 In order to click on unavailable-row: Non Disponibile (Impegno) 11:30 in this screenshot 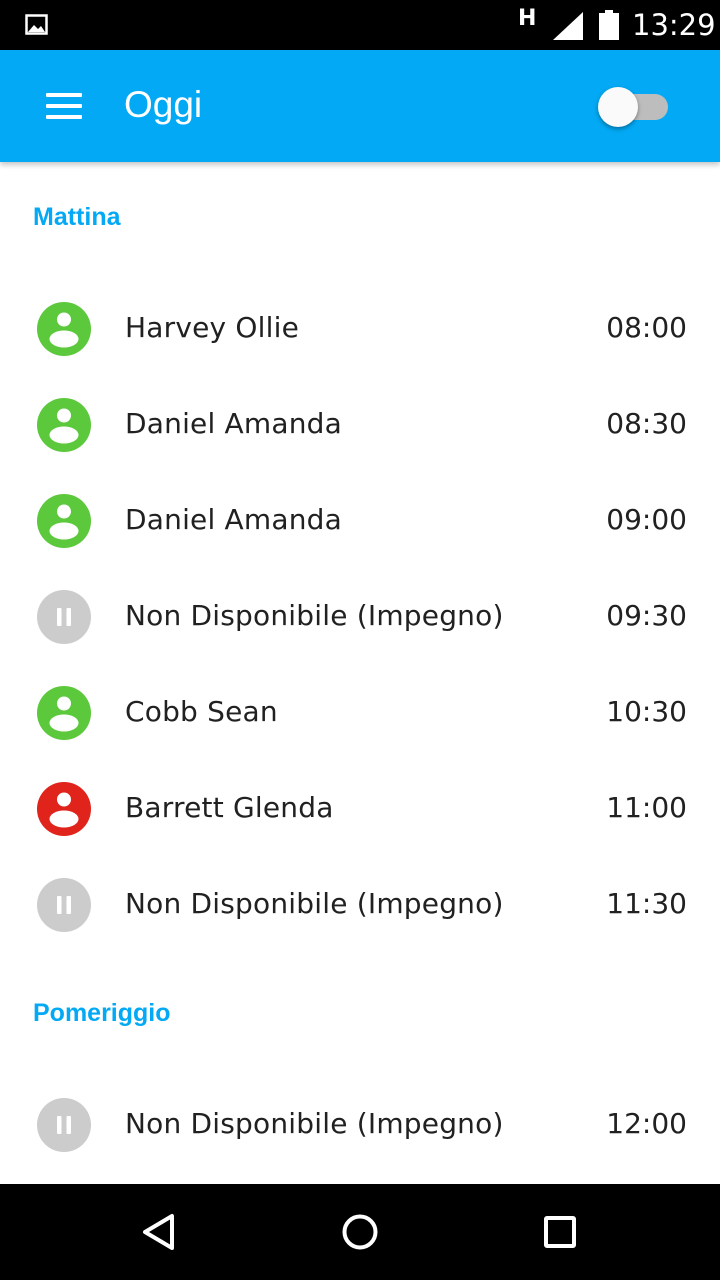, I will do `click(360, 905)`.